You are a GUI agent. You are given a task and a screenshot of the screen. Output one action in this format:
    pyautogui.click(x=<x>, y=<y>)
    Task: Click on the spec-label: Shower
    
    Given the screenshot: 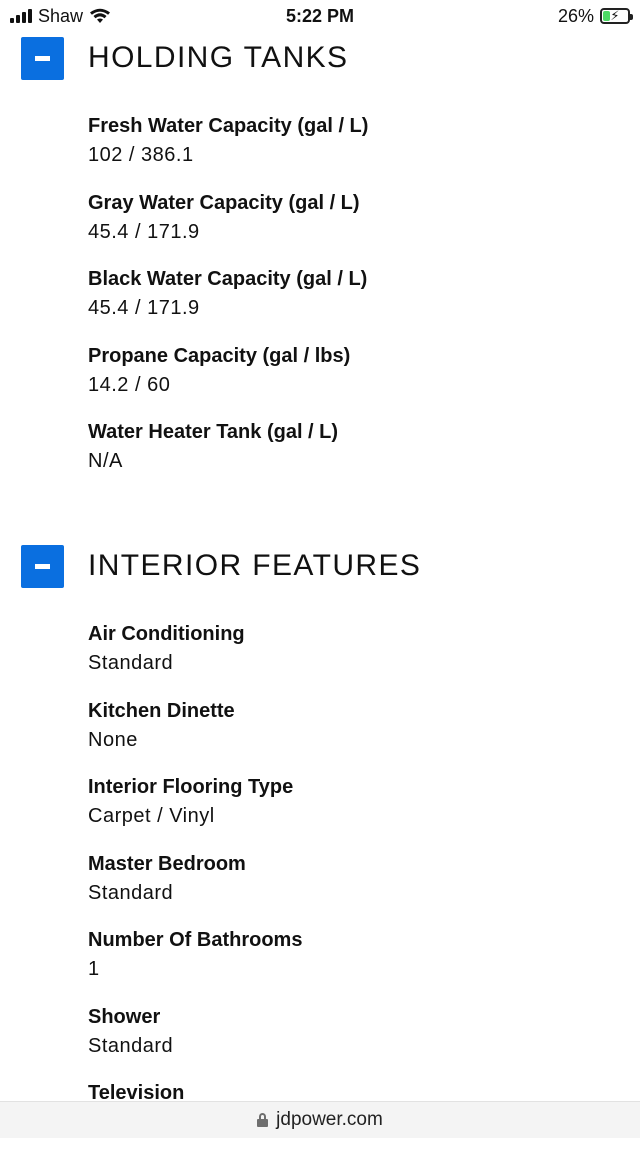 What is the action you would take?
    pyautogui.click(x=195, y=1017)
    